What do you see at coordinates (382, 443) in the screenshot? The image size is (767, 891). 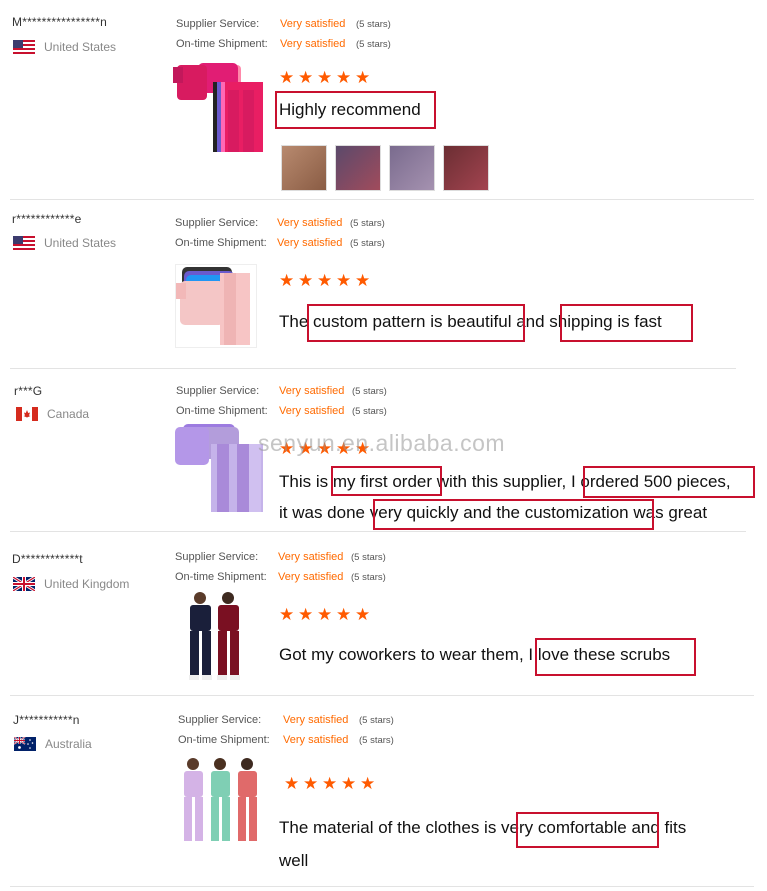 I see `watermark: senyun.en.alibaba.com` at bounding box center [382, 443].